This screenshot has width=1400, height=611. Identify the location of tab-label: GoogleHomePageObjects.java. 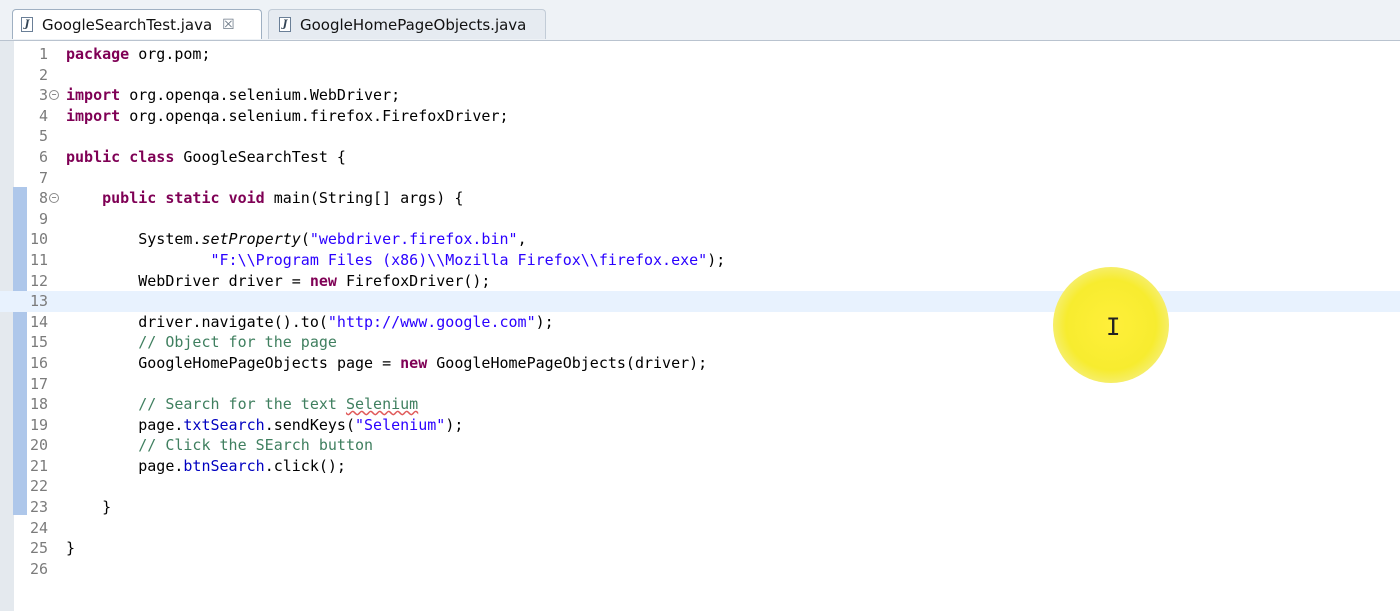
(413, 24).